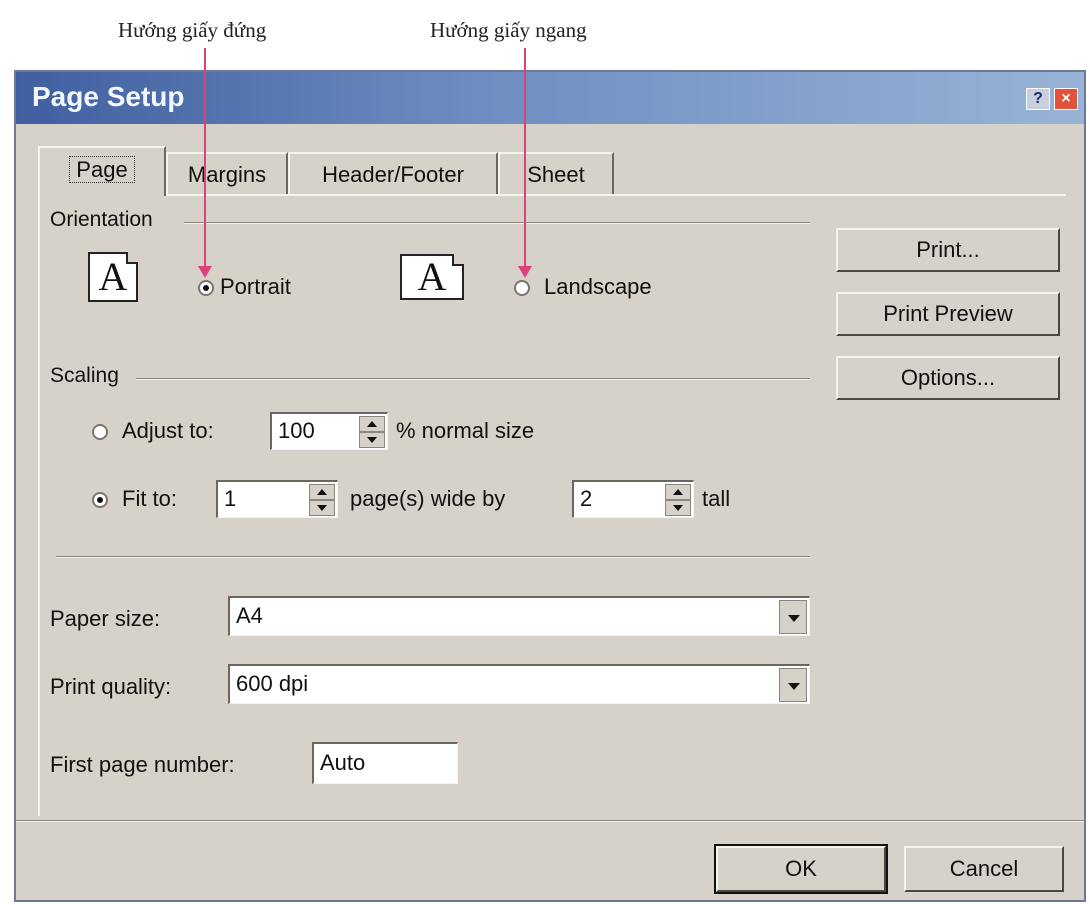 This screenshot has height=905, width=1090. I want to click on title-bar: Page Setup ? ×, so click(550, 98).